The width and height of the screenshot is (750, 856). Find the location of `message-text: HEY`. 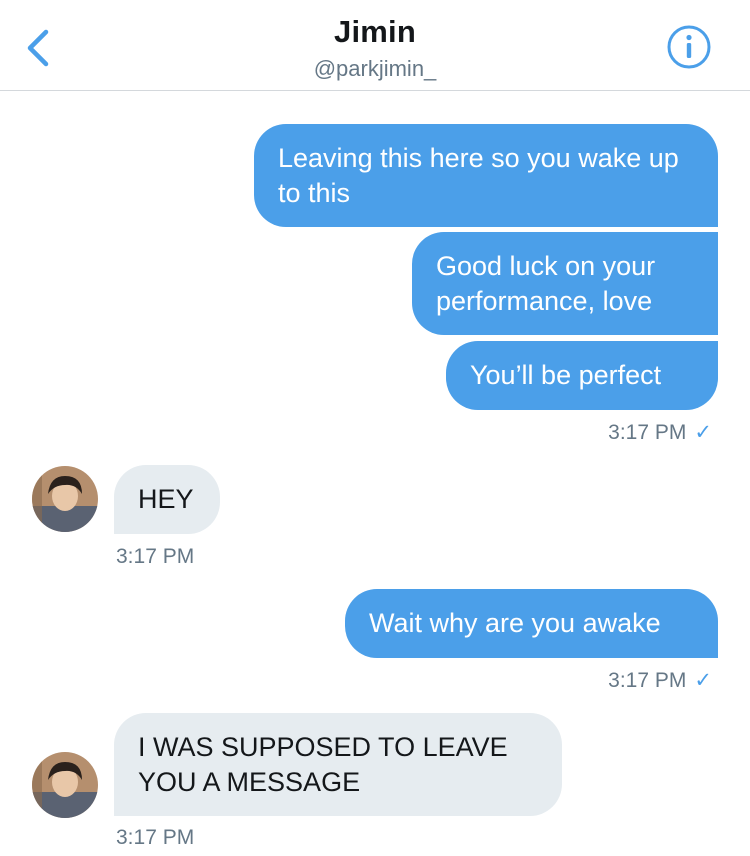

message-text: HEY is located at coordinates (166, 499).